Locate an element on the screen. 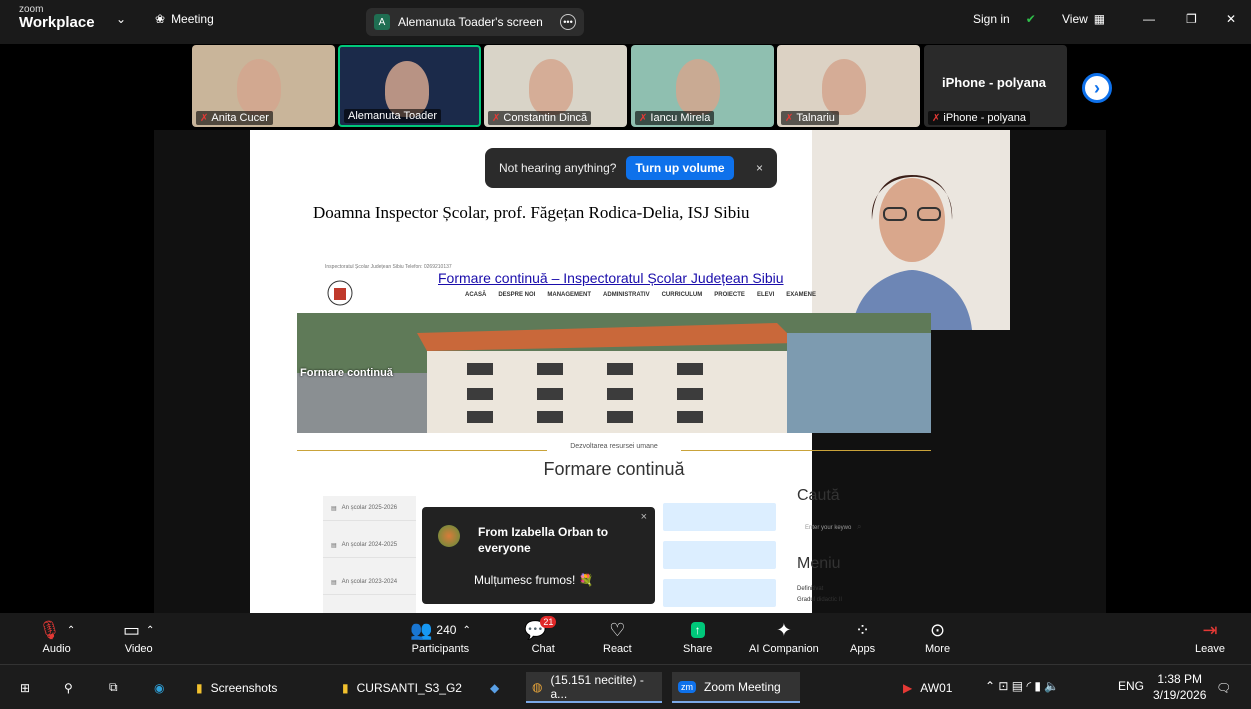 The height and width of the screenshot is (709, 1251). next-page-button: › is located at coordinates (1097, 88).